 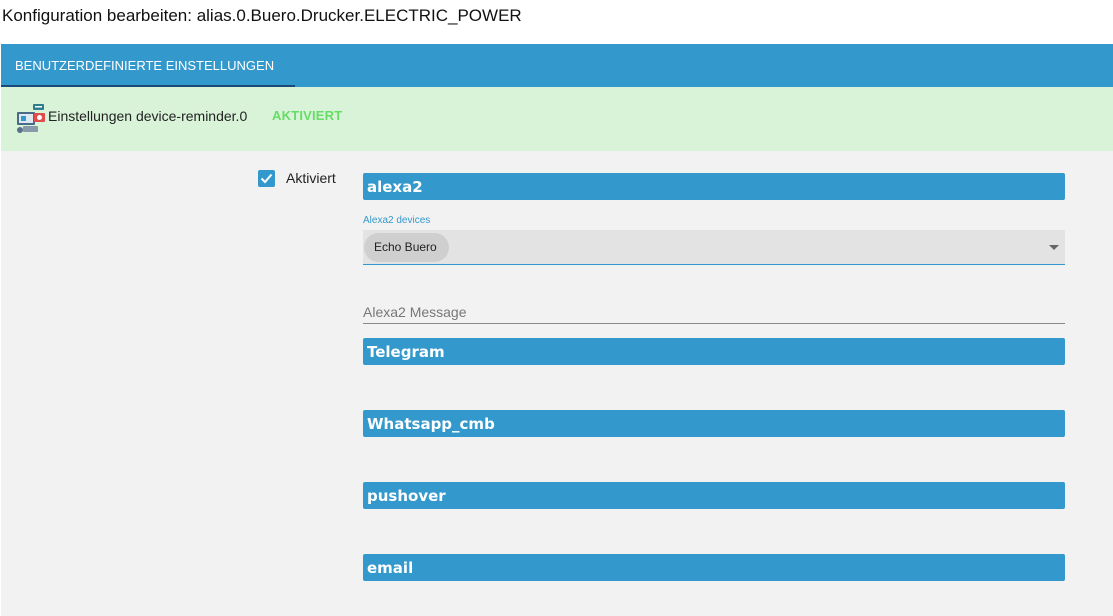 I want to click on section-header-alexa2: alexa2, so click(x=714, y=186).